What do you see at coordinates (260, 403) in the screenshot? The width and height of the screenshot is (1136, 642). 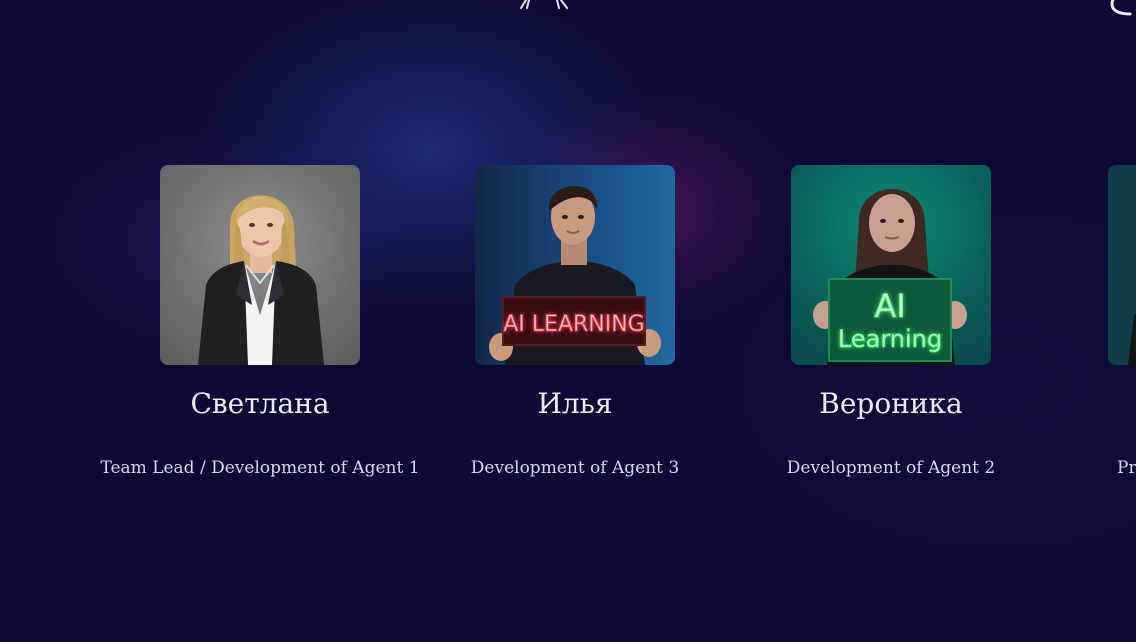 I see `member-name: Светлана` at bounding box center [260, 403].